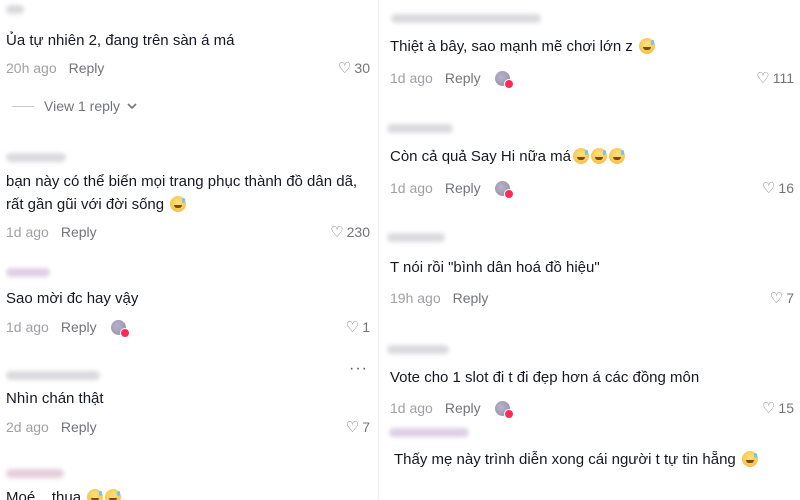 Image resolution: width=800 pixels, height=500 pixels. I want to click on comment-meta: 2d ago Reply, so click(51, 427).